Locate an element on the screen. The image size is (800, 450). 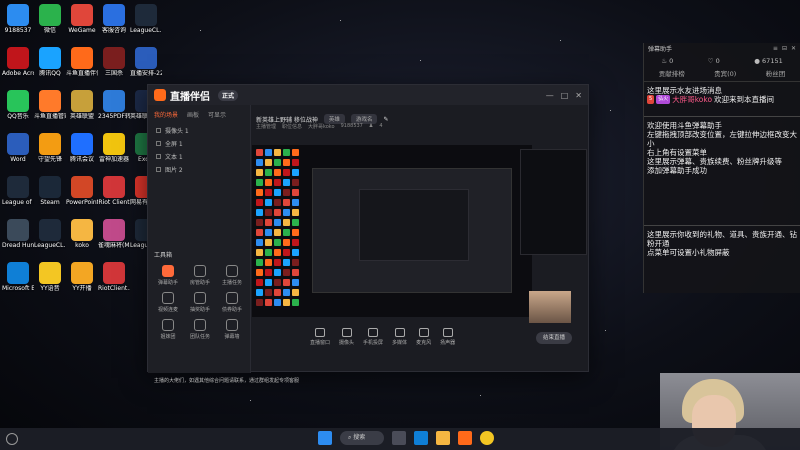
desktop-icon: 腾讯QQ is located at coordinates (50, 62).